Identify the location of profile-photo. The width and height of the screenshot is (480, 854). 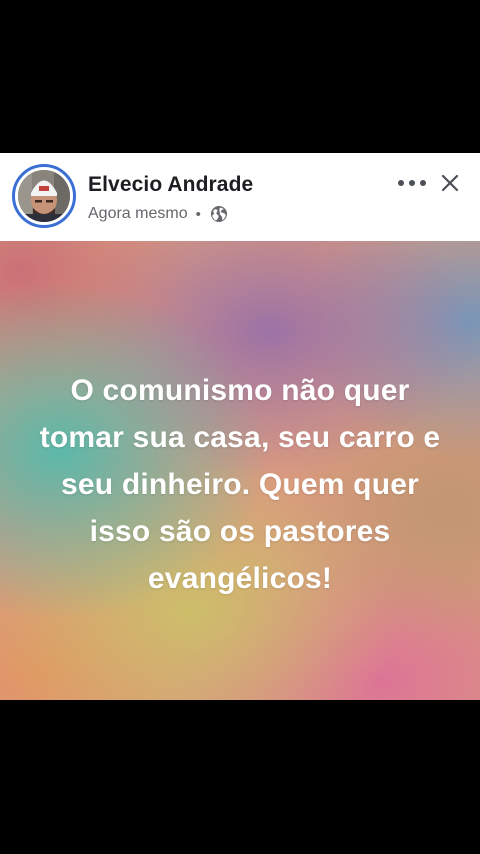
(44, 196).